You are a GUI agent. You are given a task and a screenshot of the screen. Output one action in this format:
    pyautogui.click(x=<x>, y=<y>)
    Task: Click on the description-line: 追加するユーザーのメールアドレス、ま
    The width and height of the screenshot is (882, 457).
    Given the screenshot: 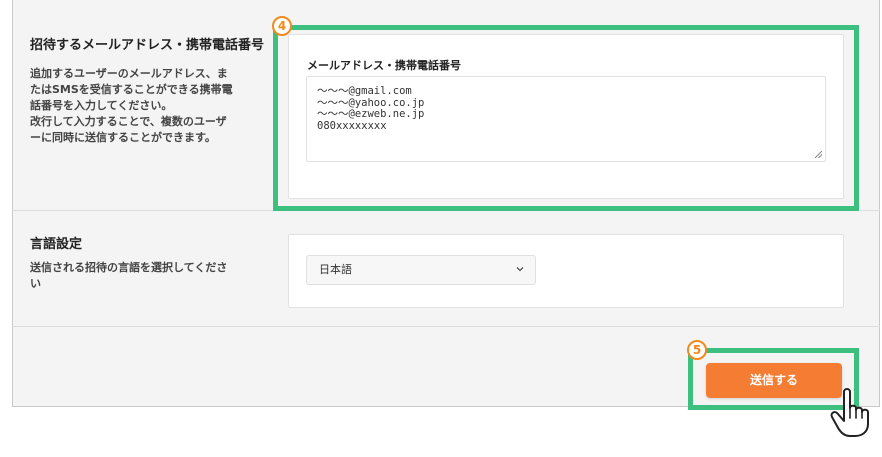 What is the action you would take?
    pyautogui.click(x=129, y=73)
    